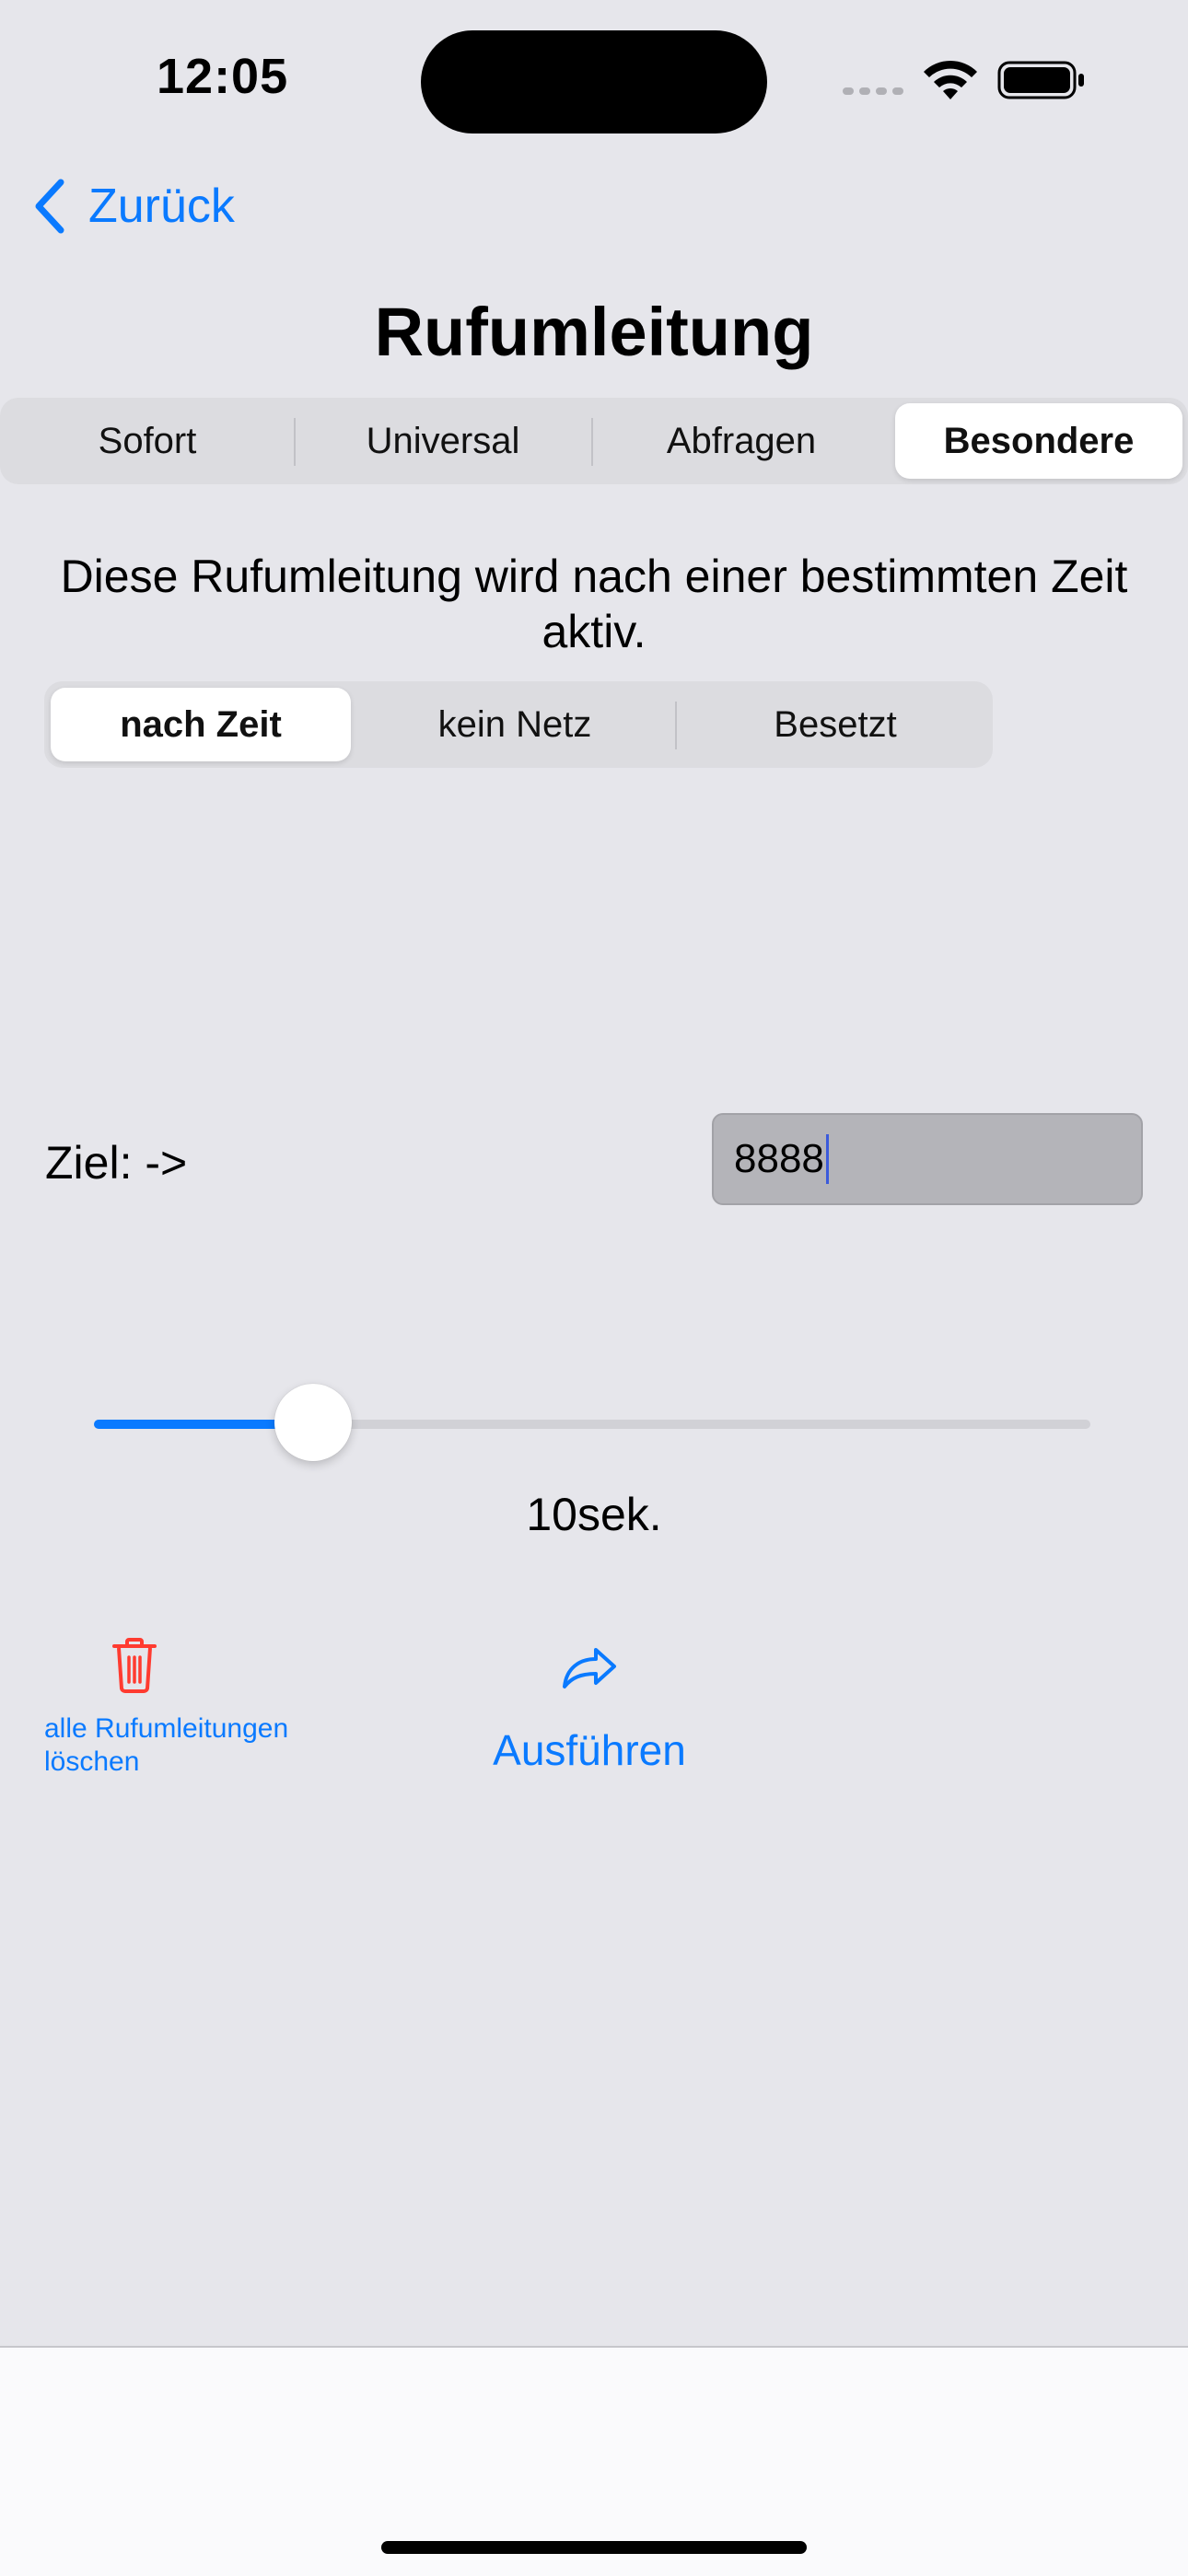  What do you see at coordinates (223, 76) in the screenshot?
I see `status-time: 12:05` at bounding box center [223, 76].